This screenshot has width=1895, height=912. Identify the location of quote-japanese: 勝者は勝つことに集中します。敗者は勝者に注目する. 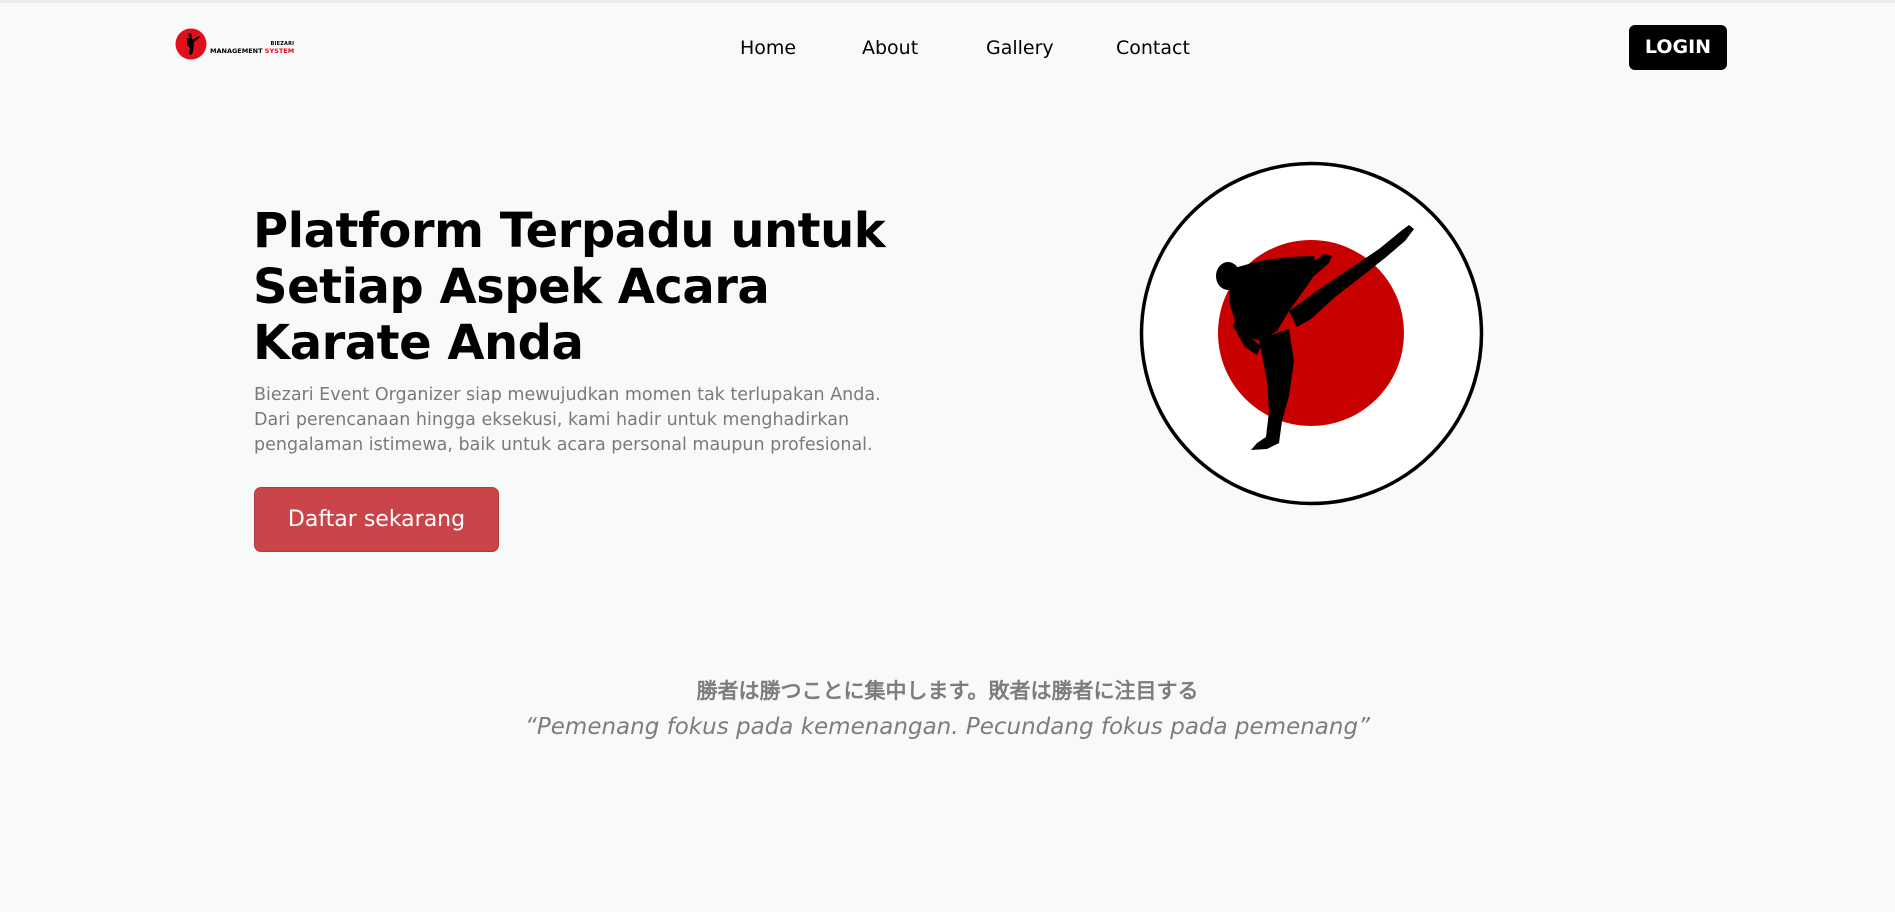
(947, 691).